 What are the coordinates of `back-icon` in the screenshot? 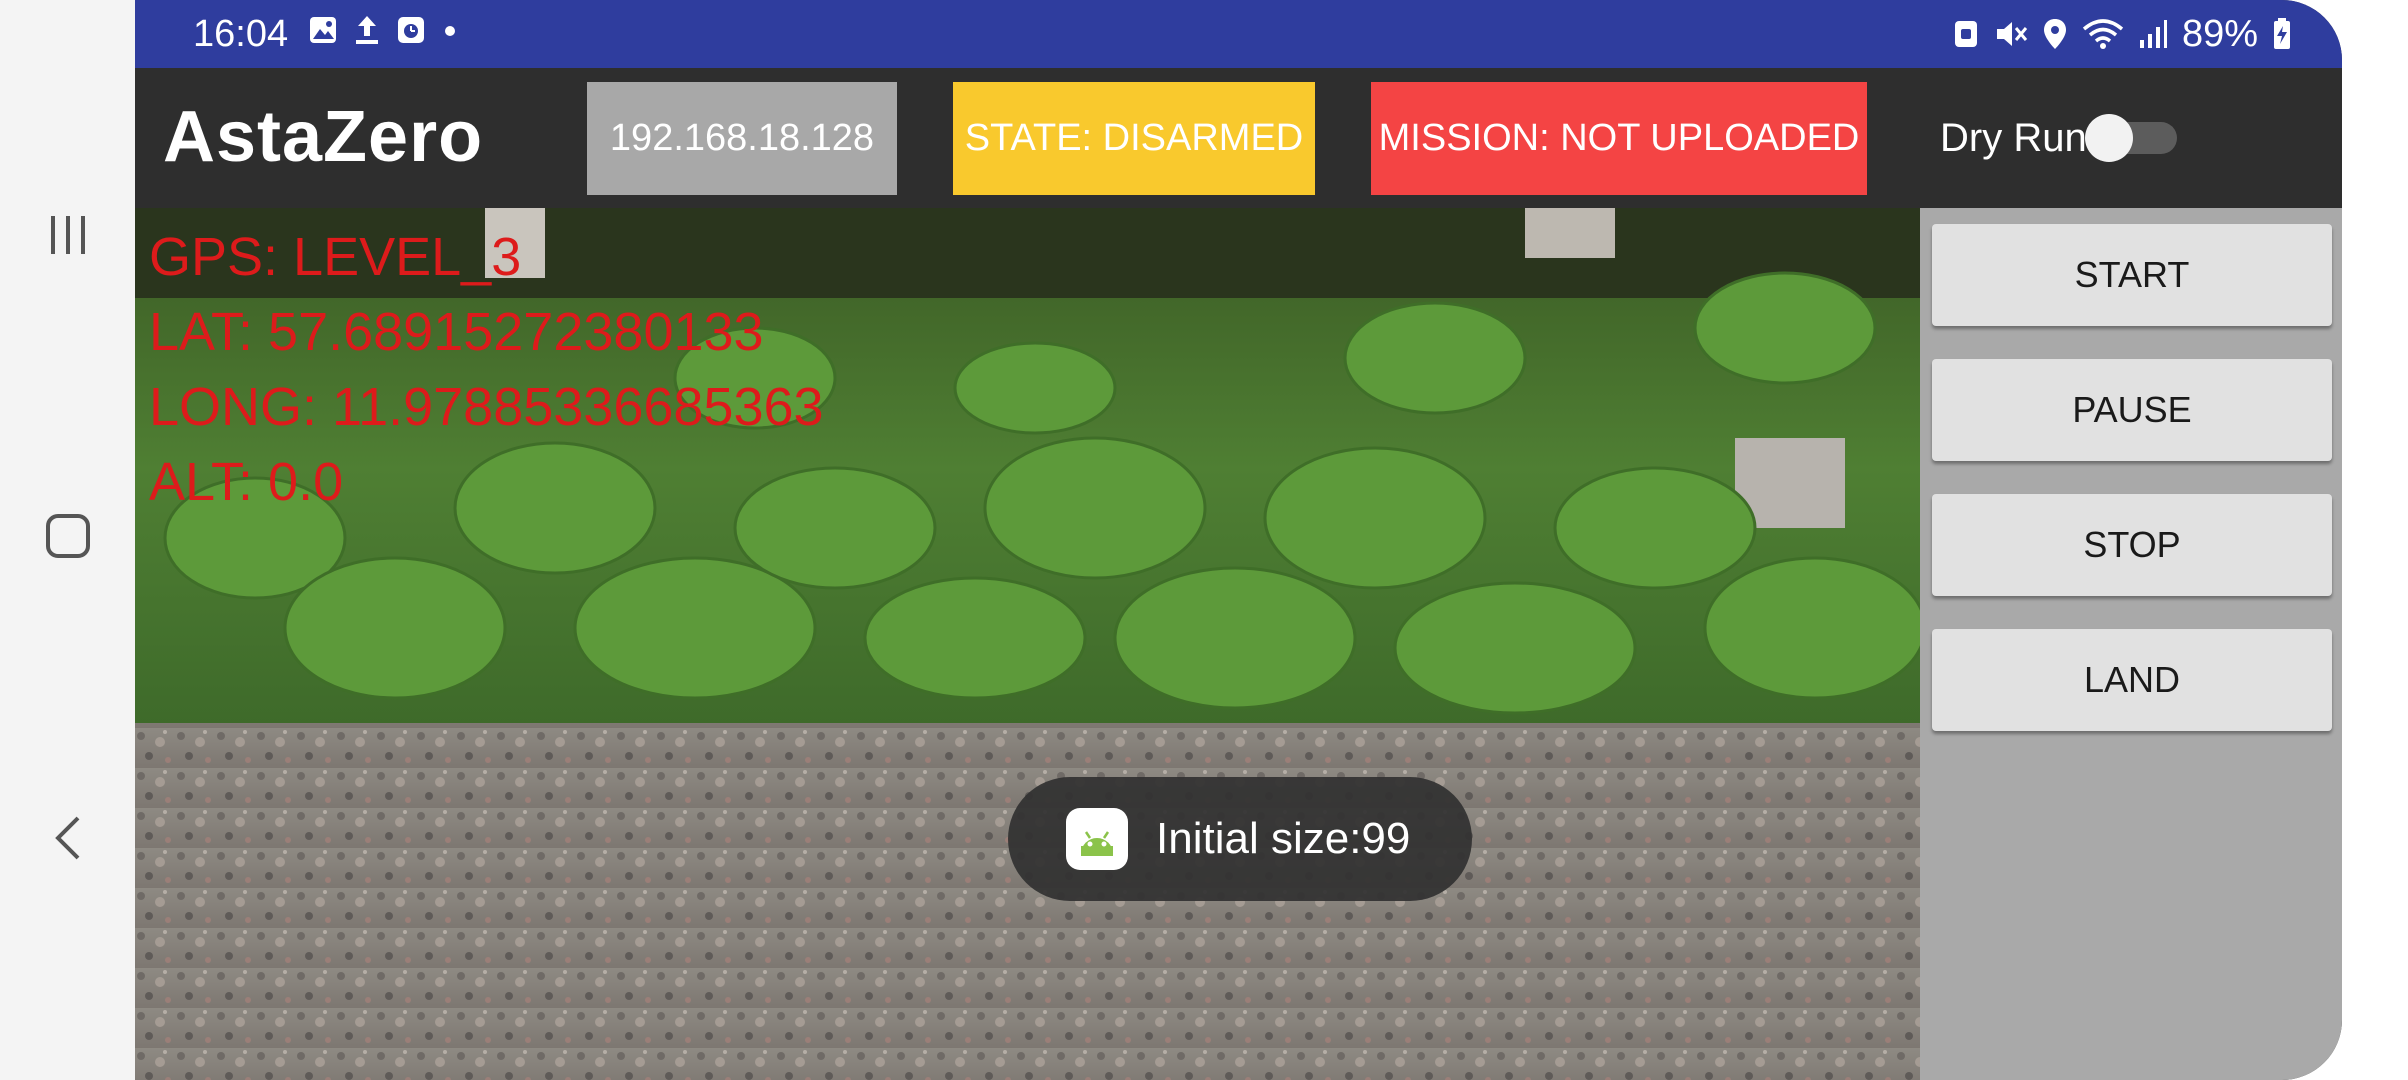 It's located at (66, 838).